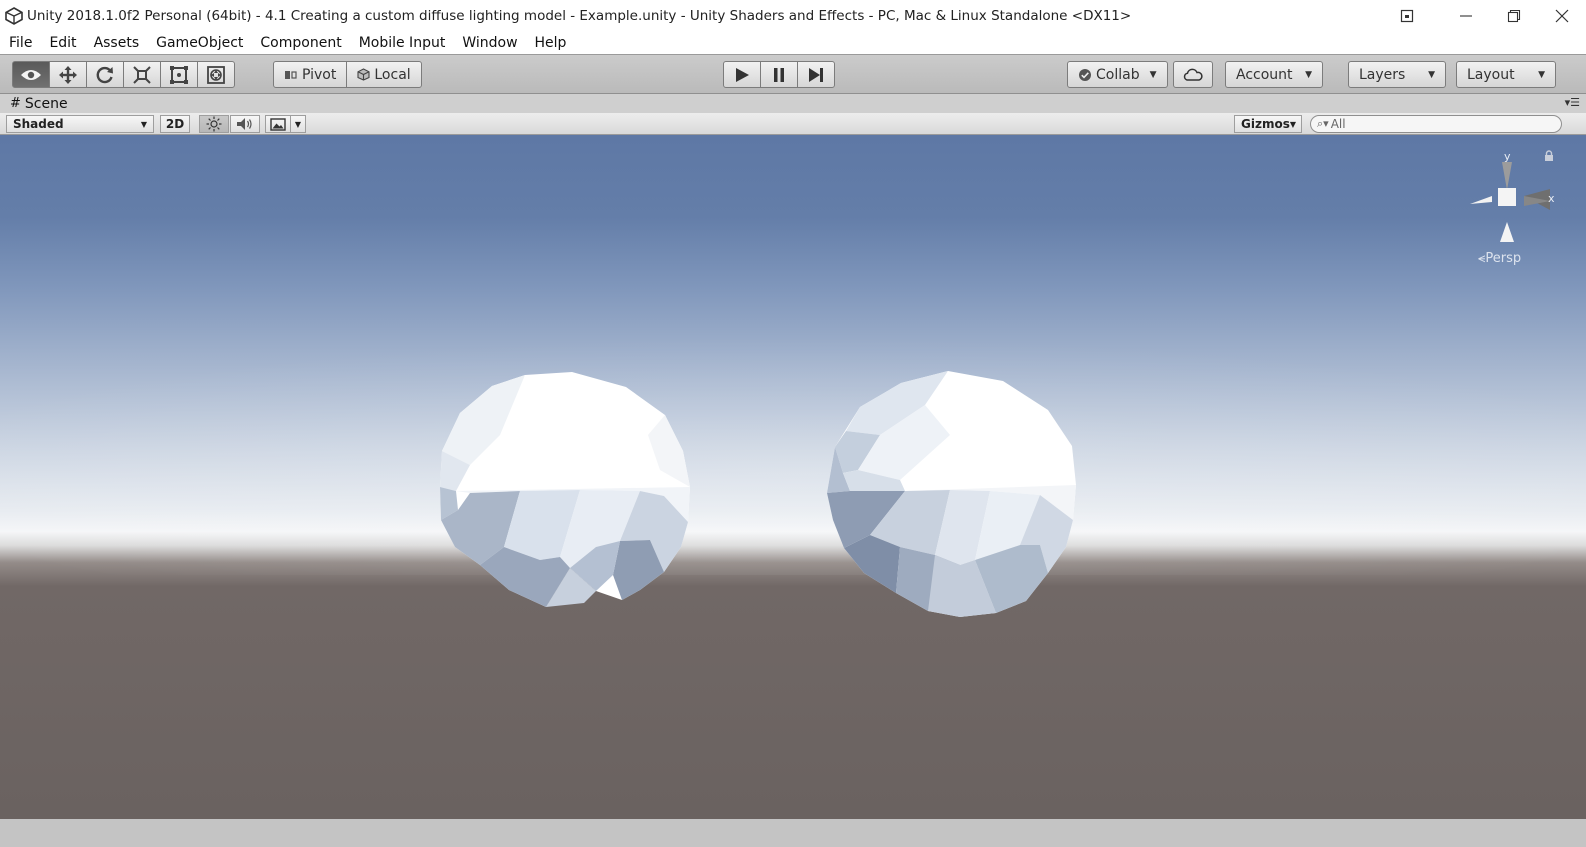  I want to click on sun-icon, so click(214, 124).